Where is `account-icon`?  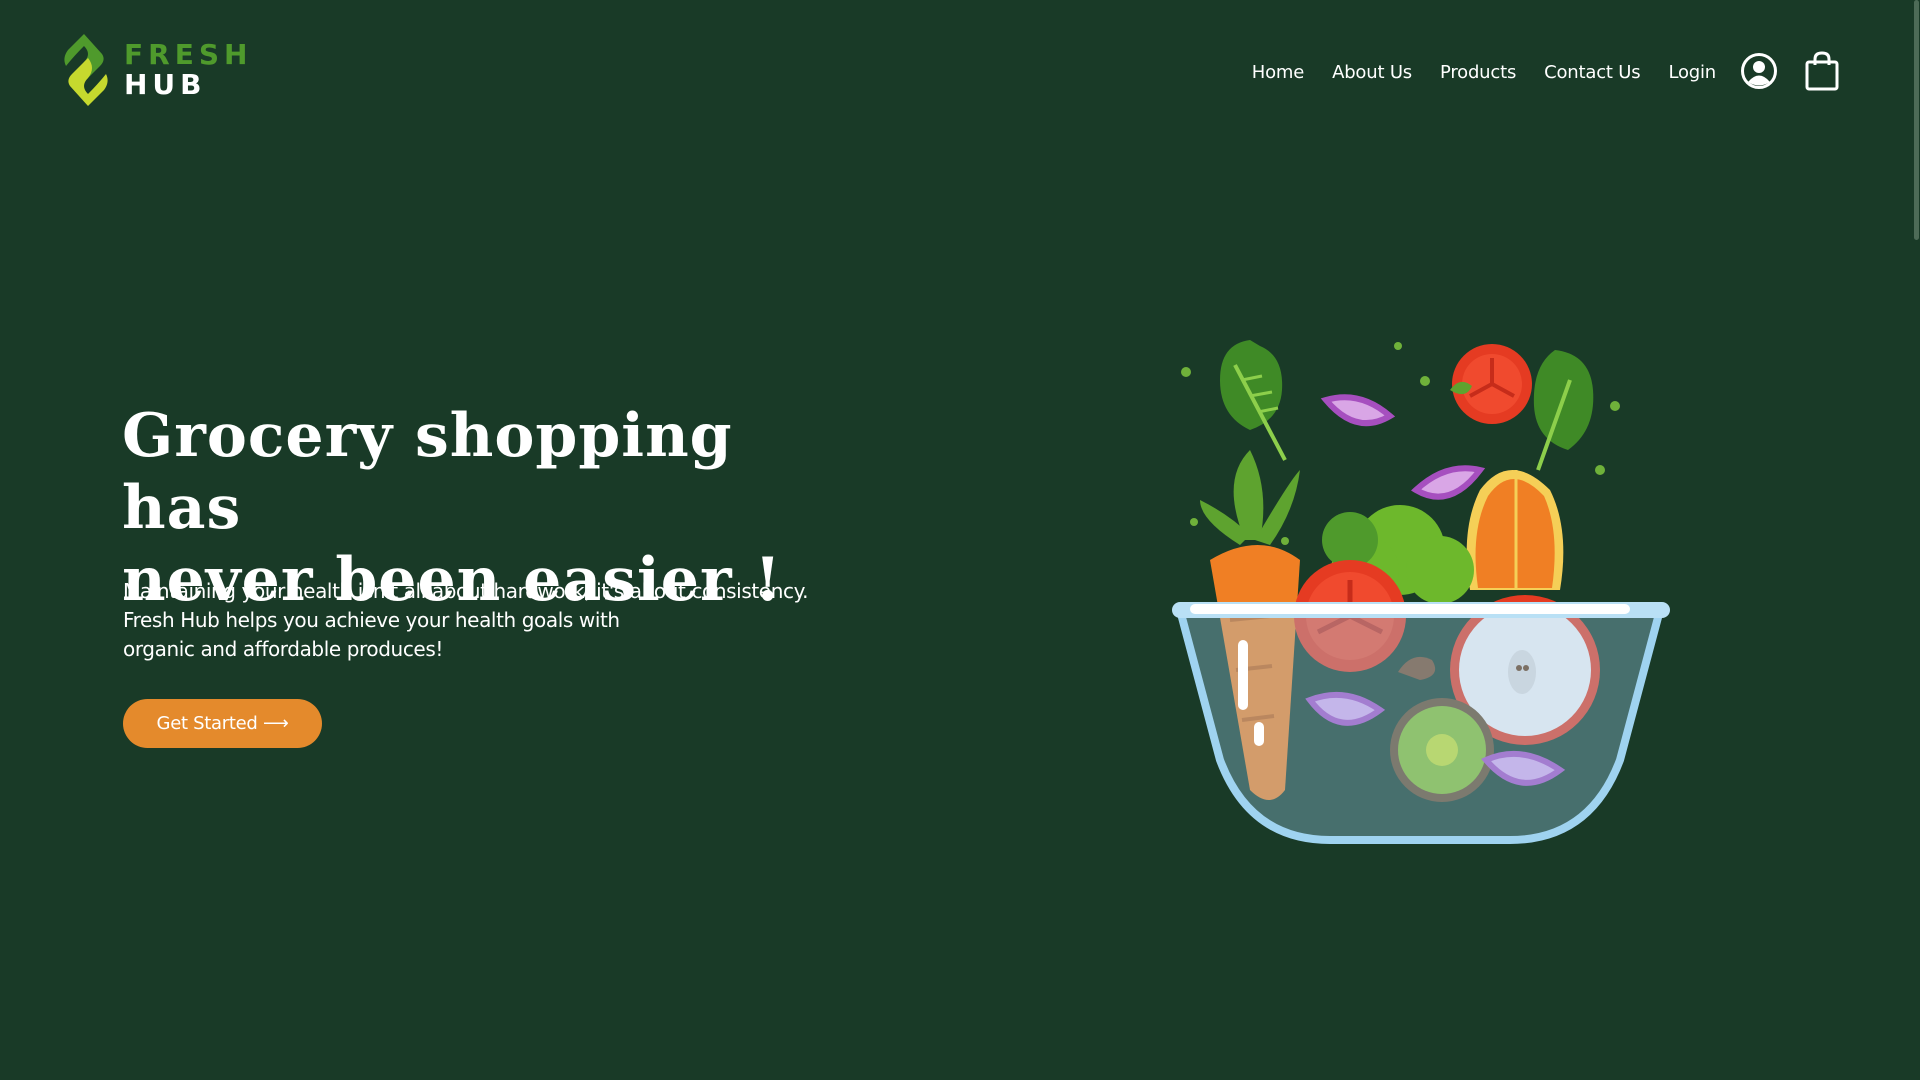 account-icon is located at coordinates (1759, 71).